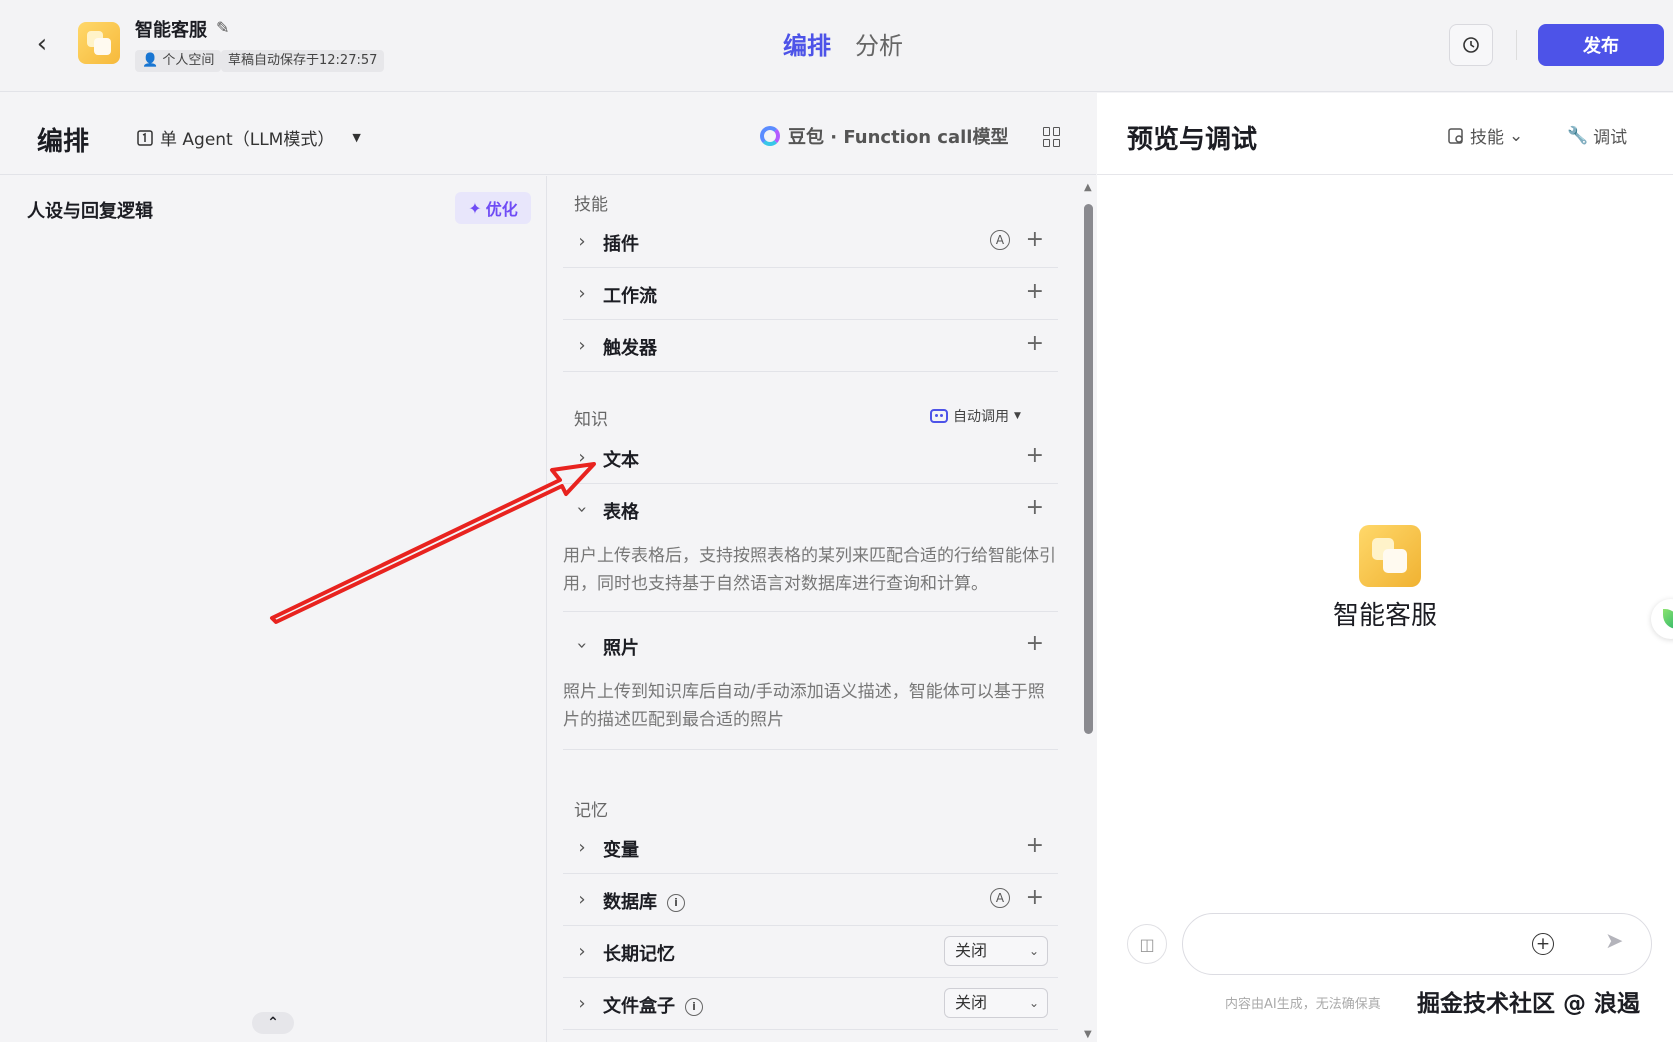 This screenshot has height=1042, width=1673. I want to click on skills-label: 技能, so click(1487, 138).